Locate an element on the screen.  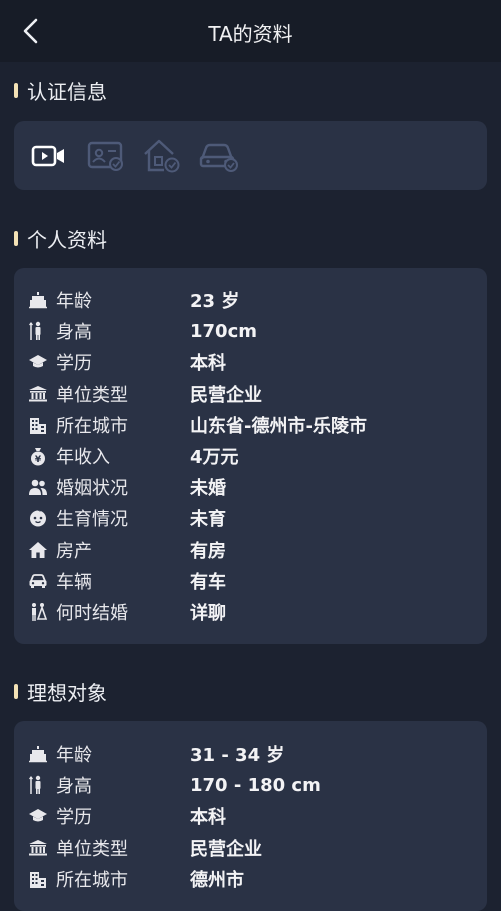
house-icon is located at coordinates (38, 550).